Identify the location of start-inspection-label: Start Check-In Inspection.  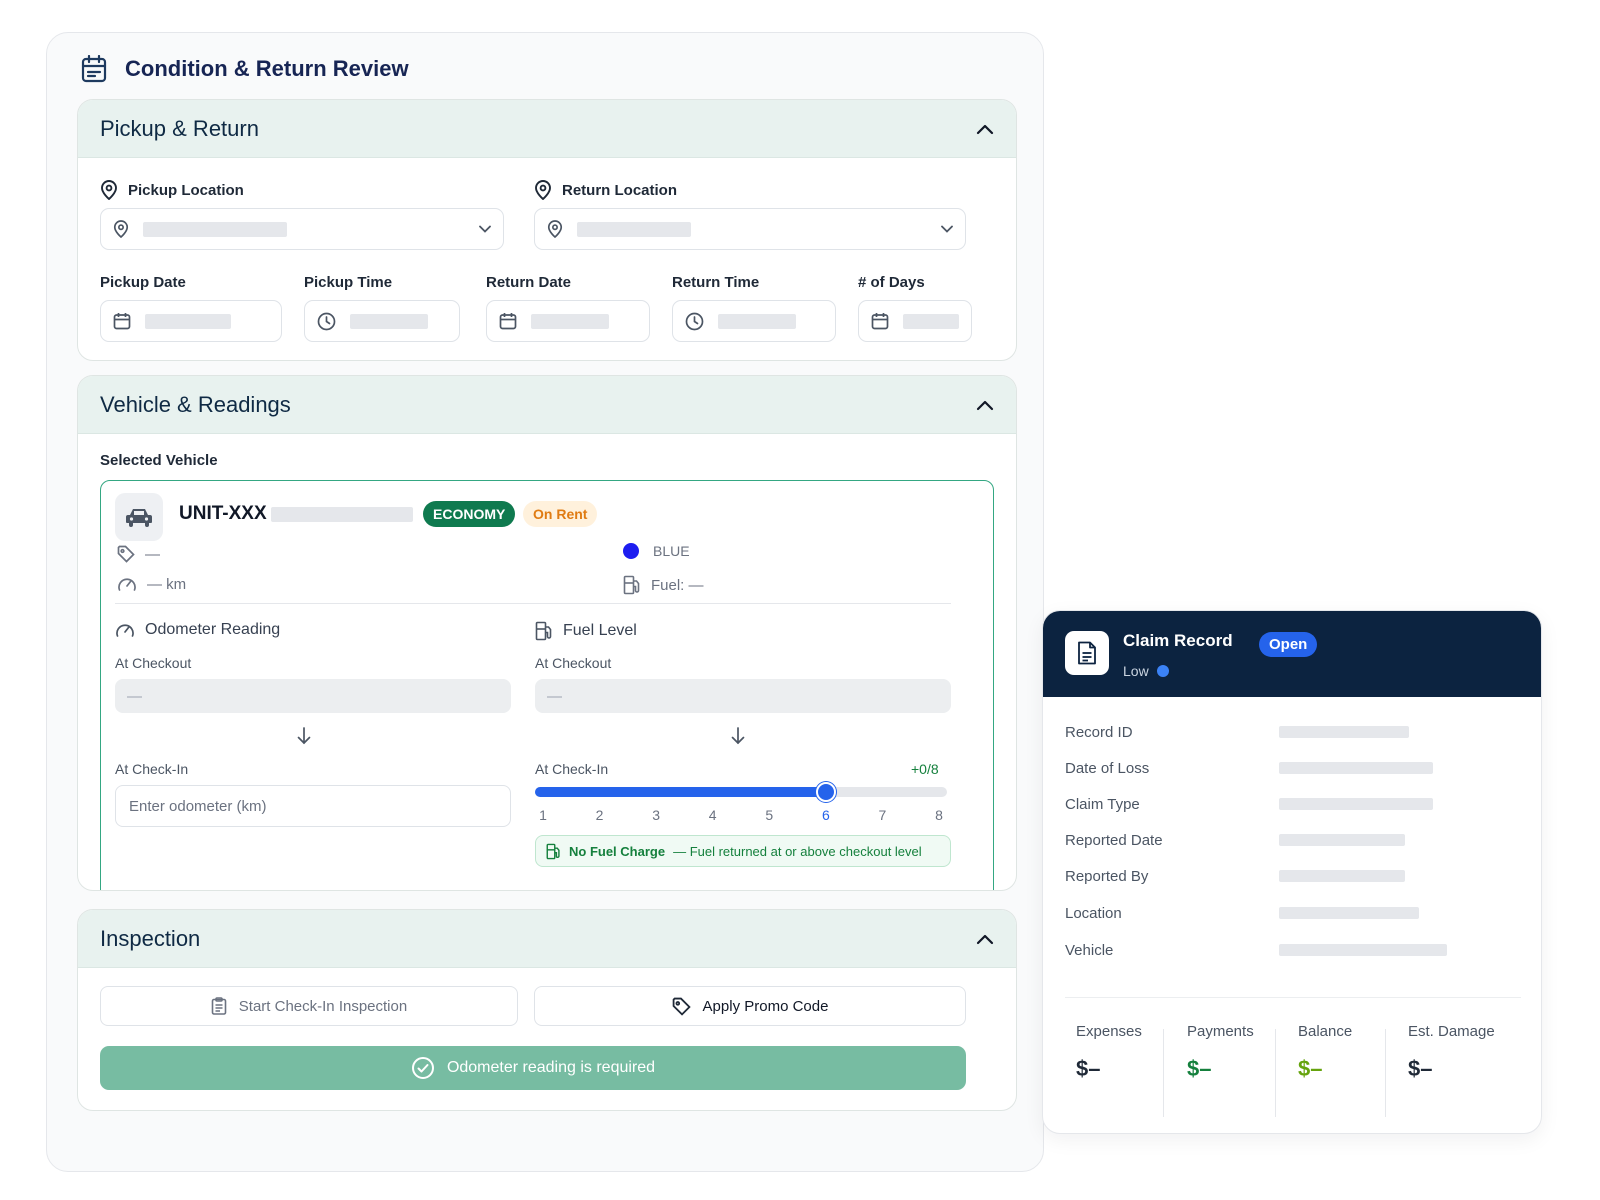
(323, 1006).